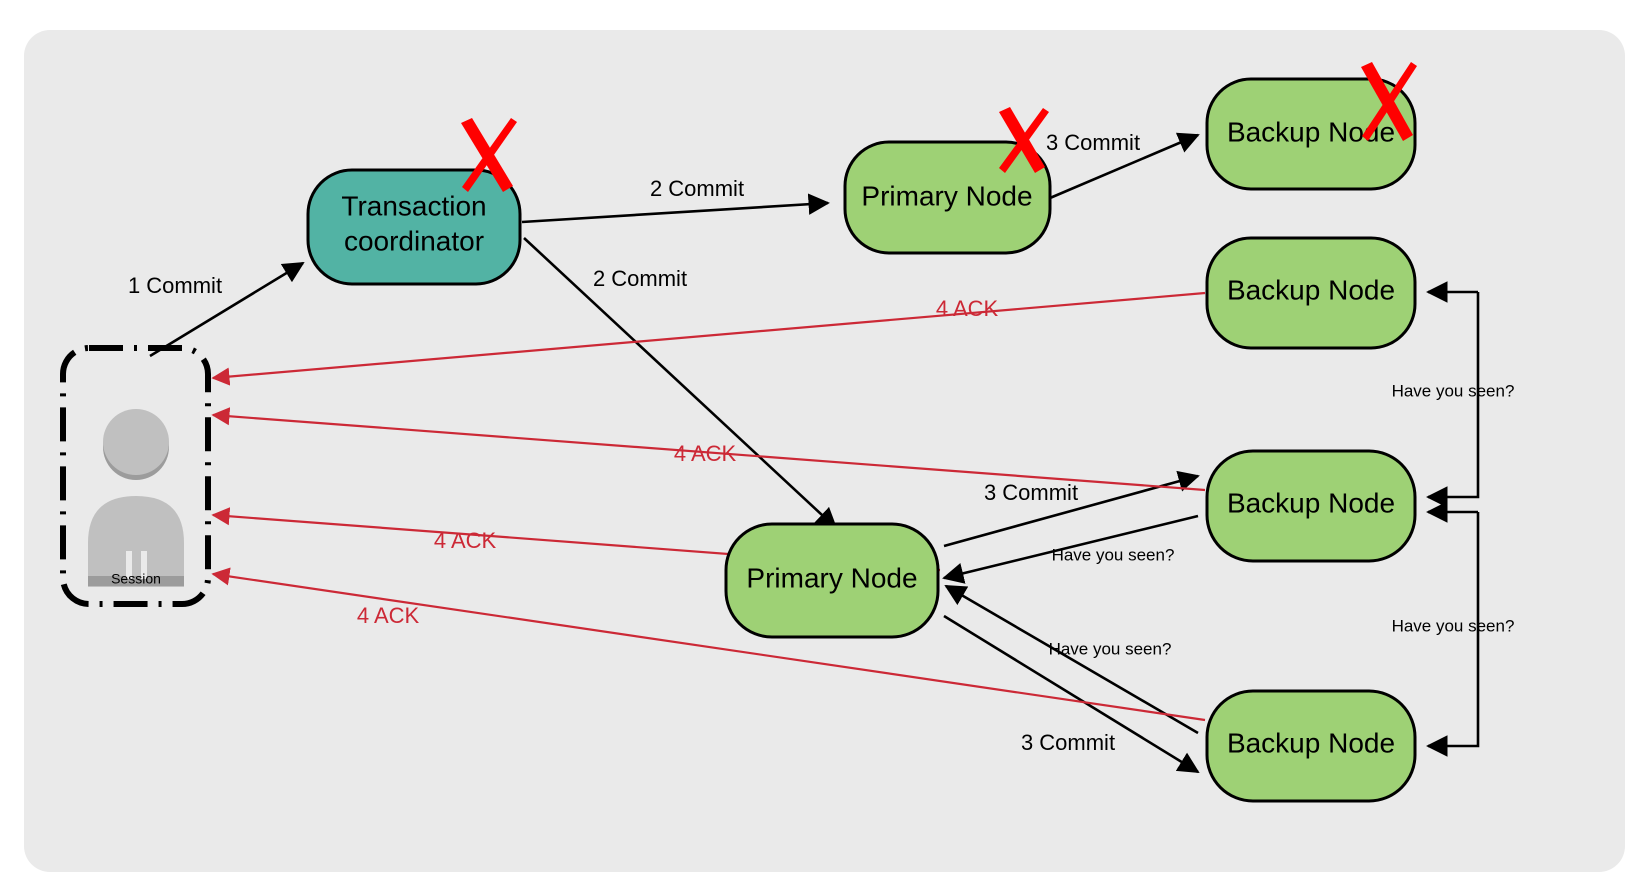  What do you see at coordinates (414, 240) in the screenshot?
I see `coordinator-label-line2: coordinator` at bounding box center [414, 240].